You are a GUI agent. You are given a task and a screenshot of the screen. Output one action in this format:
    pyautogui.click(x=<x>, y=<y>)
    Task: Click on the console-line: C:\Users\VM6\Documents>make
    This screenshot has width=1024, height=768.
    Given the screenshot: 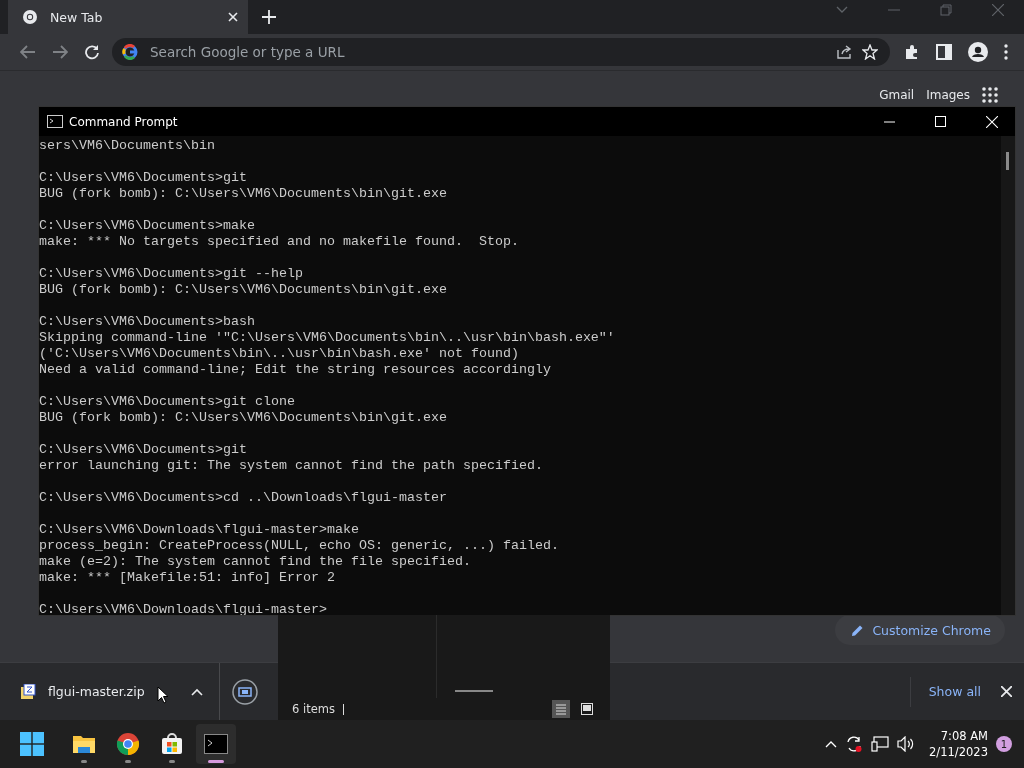 What is the action you would take?
    pyautogui.click(x=147, y=226)
    